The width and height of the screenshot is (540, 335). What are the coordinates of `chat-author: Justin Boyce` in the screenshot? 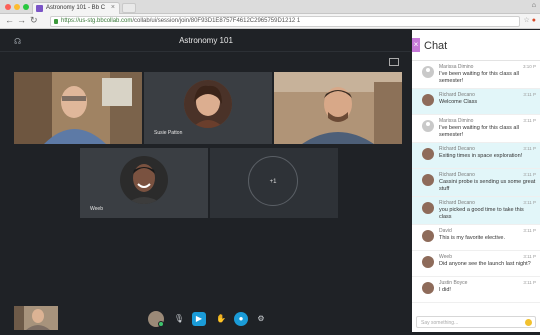 It's located at (453, 283).